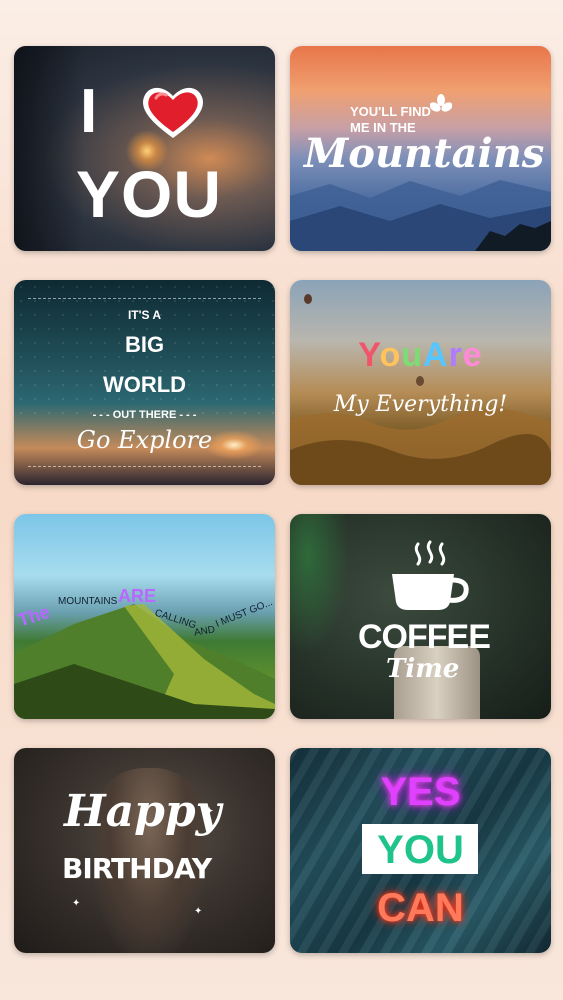 This screenshot has width=563, height=1000. I want to click on card-text-youare: YouAre, so click(420, 355).